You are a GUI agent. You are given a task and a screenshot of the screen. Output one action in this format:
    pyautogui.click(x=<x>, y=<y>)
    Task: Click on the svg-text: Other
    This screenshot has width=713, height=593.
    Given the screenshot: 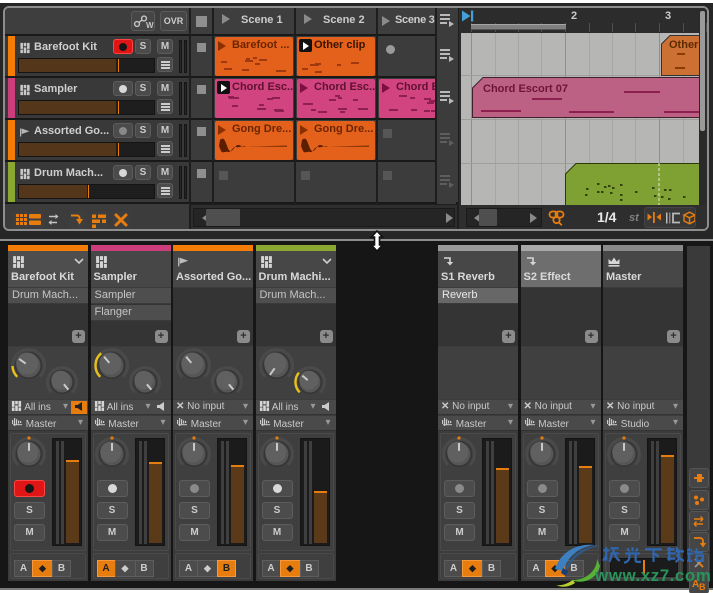 What is the action you would take?
    pyautogui.click(x=684, y=45)
    